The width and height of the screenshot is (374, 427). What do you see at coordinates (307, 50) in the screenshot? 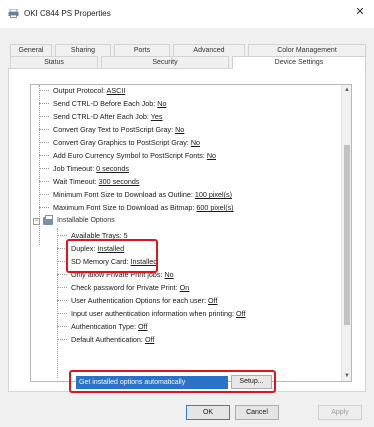
I see `tab-color-management: Color Management` at bounding box center [307, 50].